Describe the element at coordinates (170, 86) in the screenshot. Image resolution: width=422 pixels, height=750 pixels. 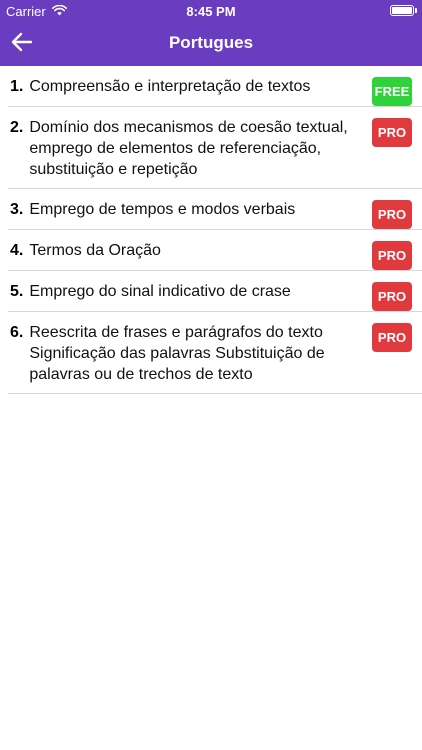
I see `topic-title: Compreensão e interpretação de textos` at that location.